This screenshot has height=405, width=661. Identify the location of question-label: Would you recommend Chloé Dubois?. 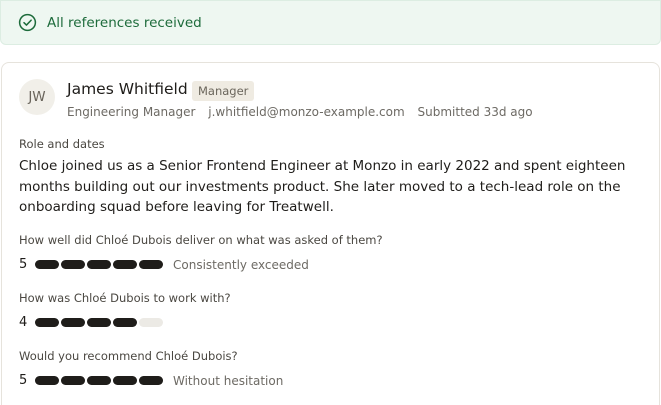
(128, 356).